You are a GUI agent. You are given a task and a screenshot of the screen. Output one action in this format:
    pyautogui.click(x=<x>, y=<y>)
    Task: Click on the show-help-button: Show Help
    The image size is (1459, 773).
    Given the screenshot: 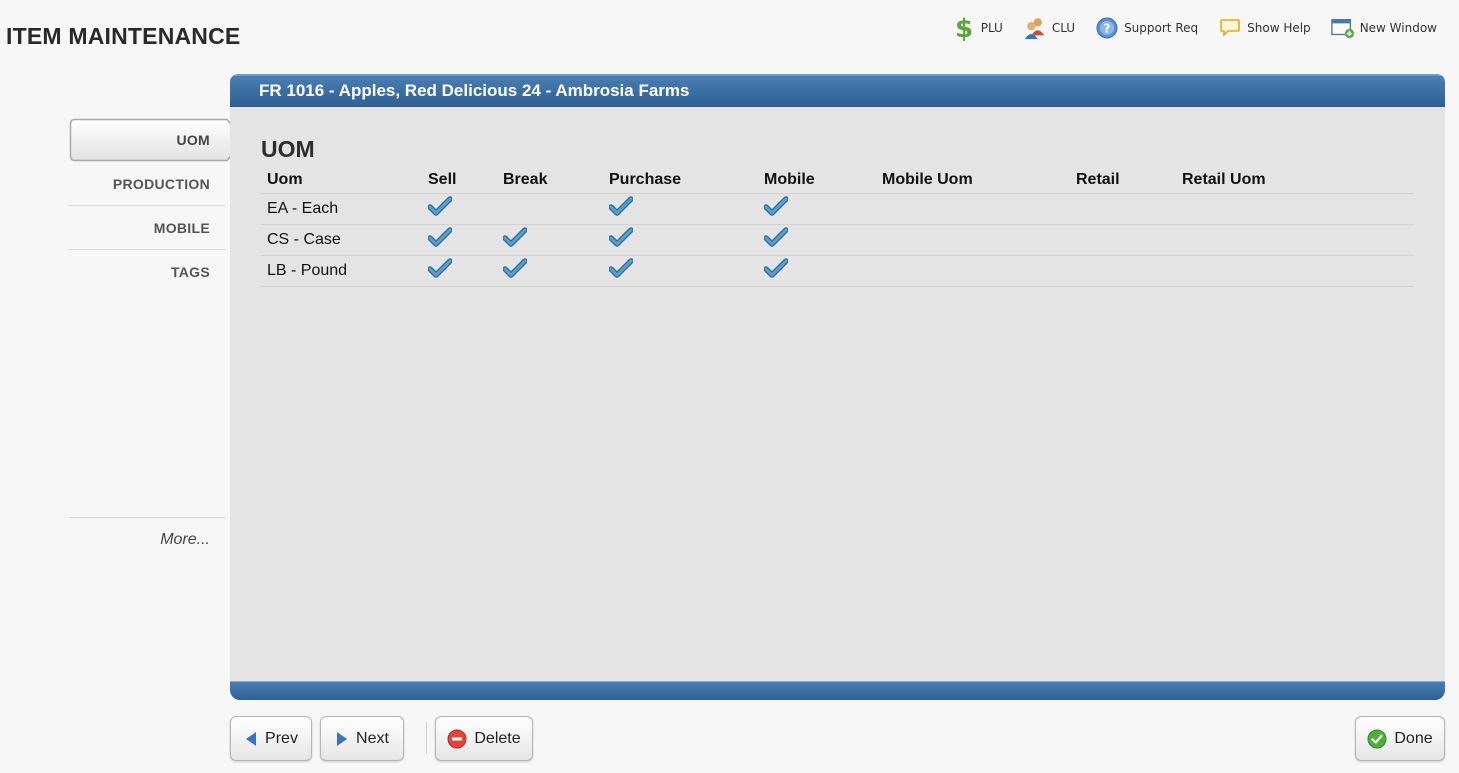 What is the action you would take?
    pyautogui.click(x=1264, y=28)
    